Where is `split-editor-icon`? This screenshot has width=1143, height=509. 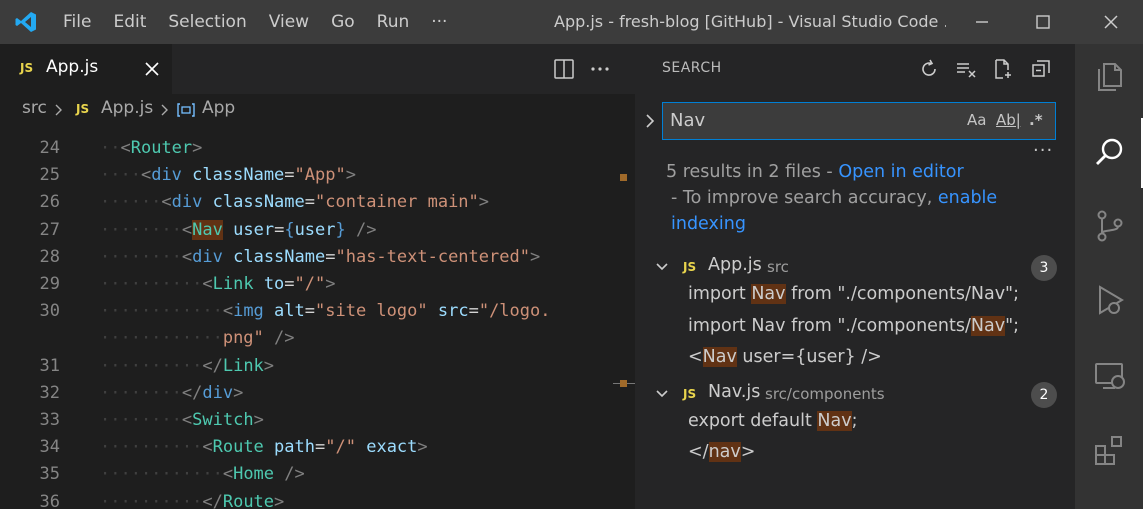
split-editor-icon is located at coordinates (564, 69).